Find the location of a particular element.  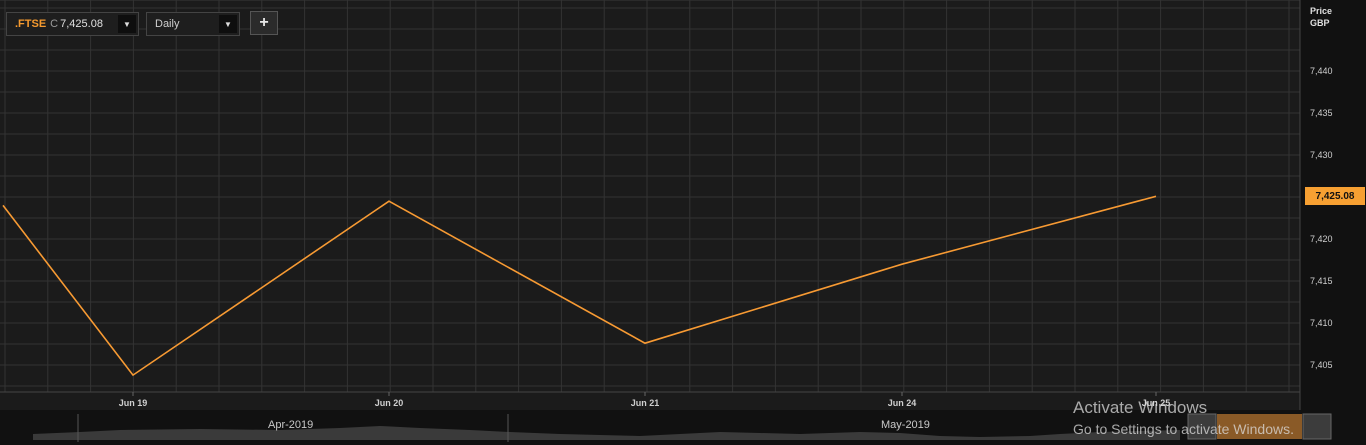

navigator-month-label: May-2019 is located at coordinates (905, 425).